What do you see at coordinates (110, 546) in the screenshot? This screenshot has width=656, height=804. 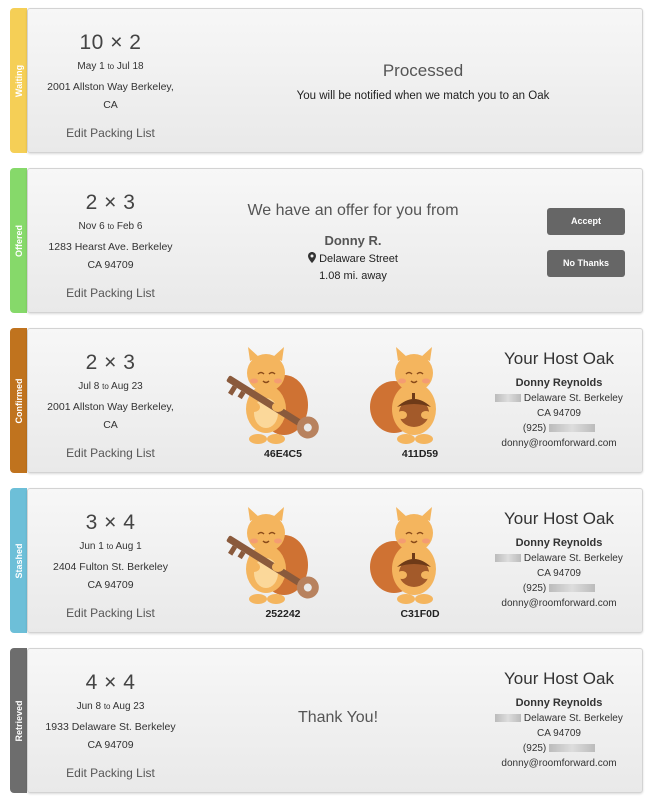 I see `date-range: Jun 1 to Aug 1` at bounding box center [110, 546].